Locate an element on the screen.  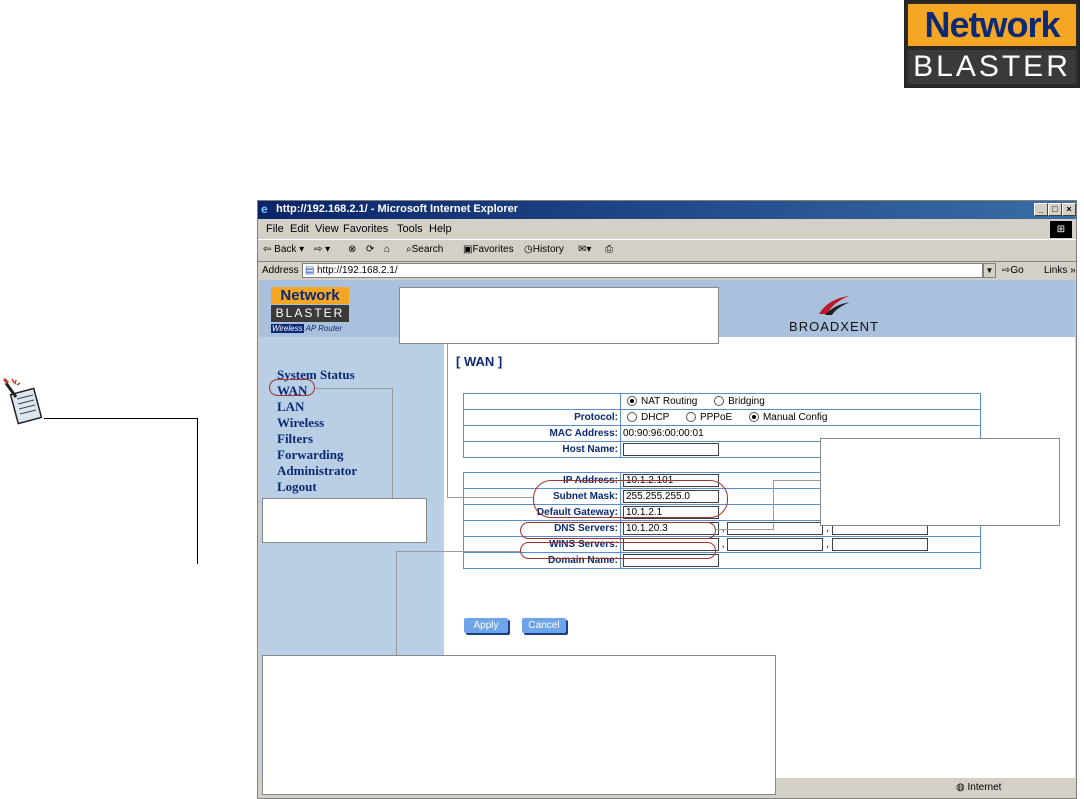
menu-help: Help is located at coordinates (440, 229).